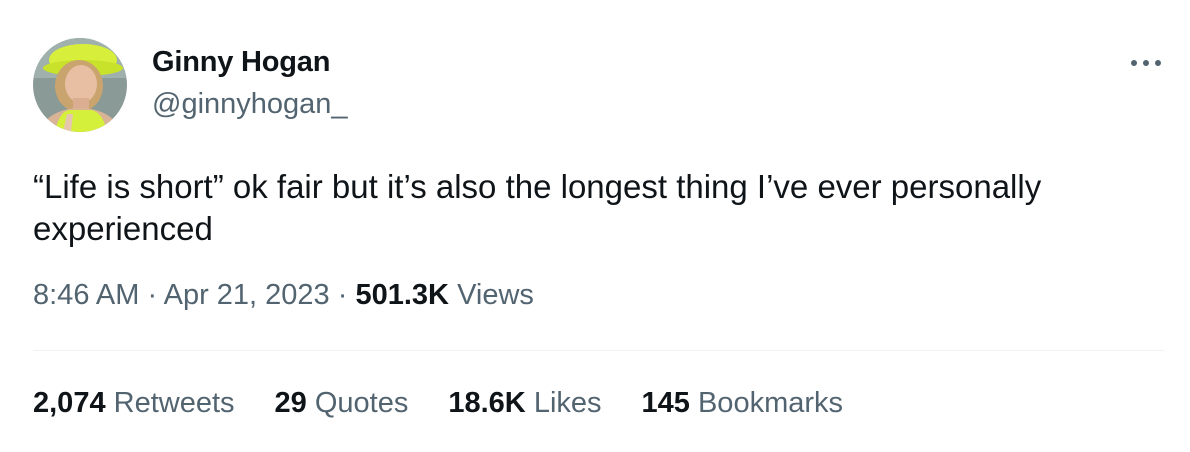  I want to click on divider, so click(598, 350).